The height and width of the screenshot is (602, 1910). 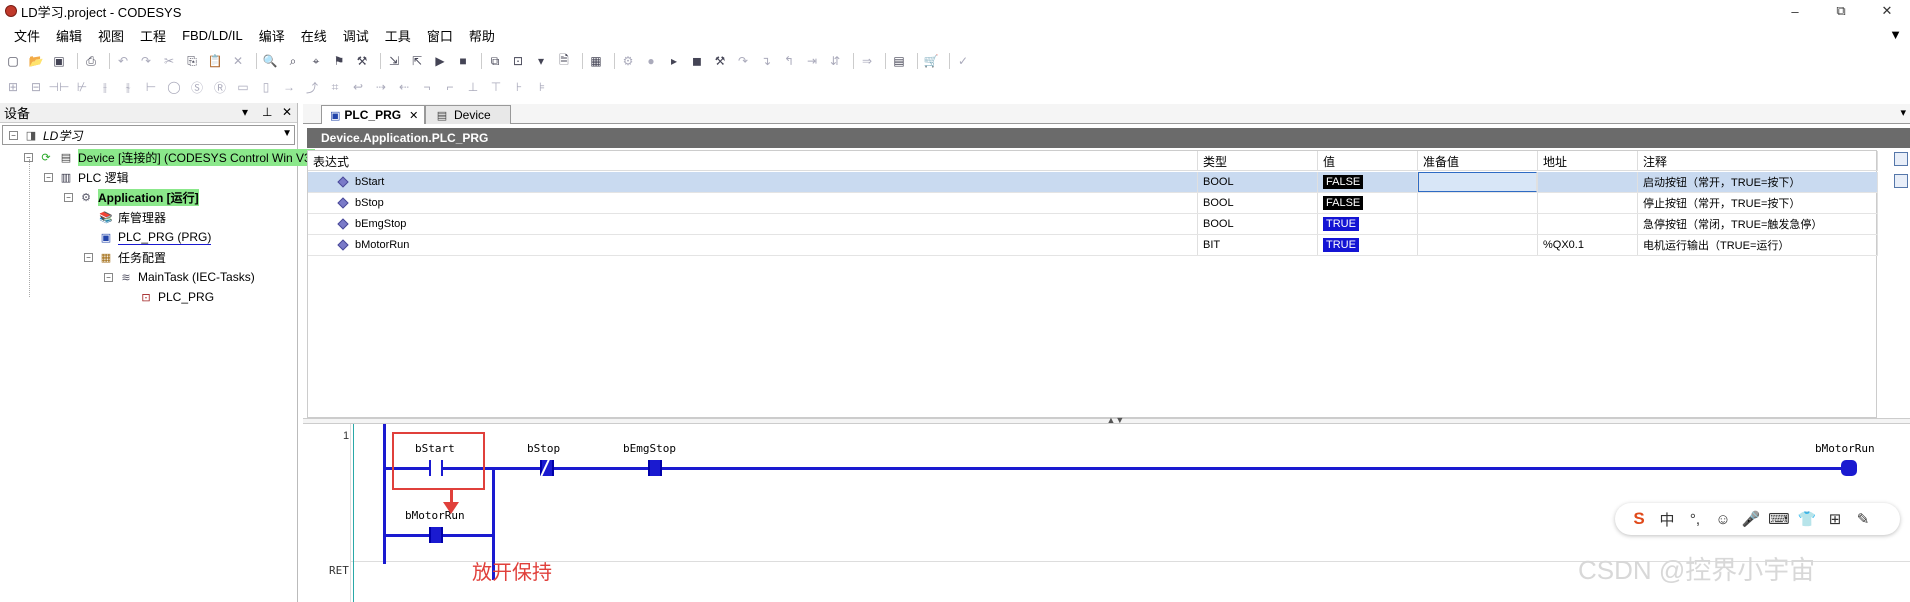 What do you see at coordinates (69, 35) in the screenshot?
I see `menu-edit: 编辑` at bounding box center [69, 35].